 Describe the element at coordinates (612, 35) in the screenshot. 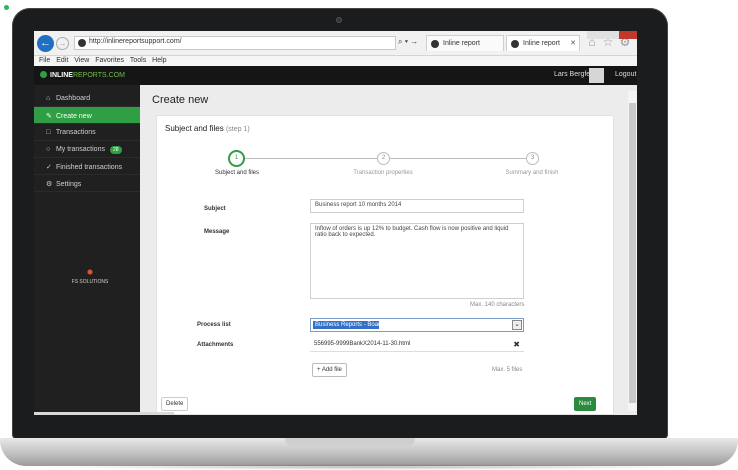

I see `window-controls` at that location.